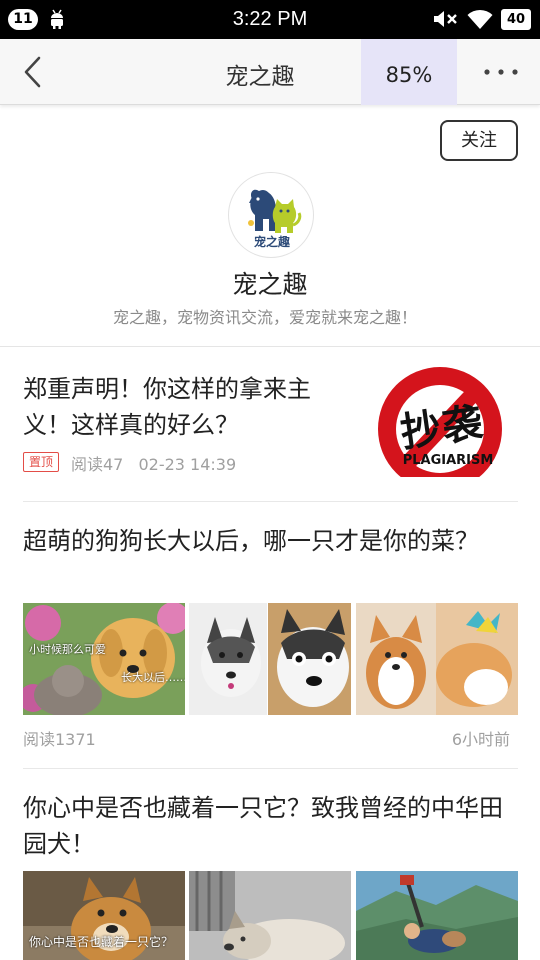 The width and height of the screenshot is (540, 960). What do you see at coordinates (516, 19) in the screenshot?
I see `battery-indicator: 40` at bounding box center [516, 19].